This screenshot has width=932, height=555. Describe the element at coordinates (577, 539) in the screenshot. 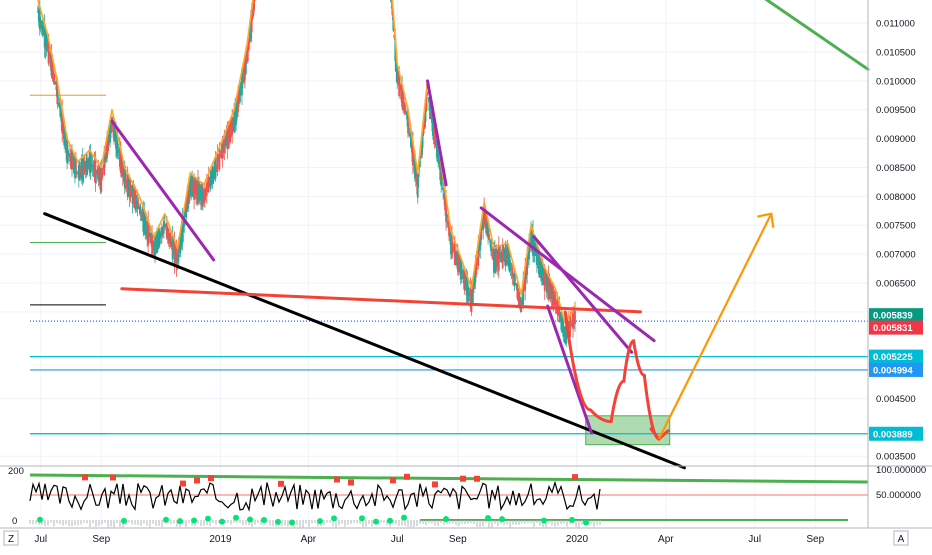

I see `x-tick-label: 2020` at that location.